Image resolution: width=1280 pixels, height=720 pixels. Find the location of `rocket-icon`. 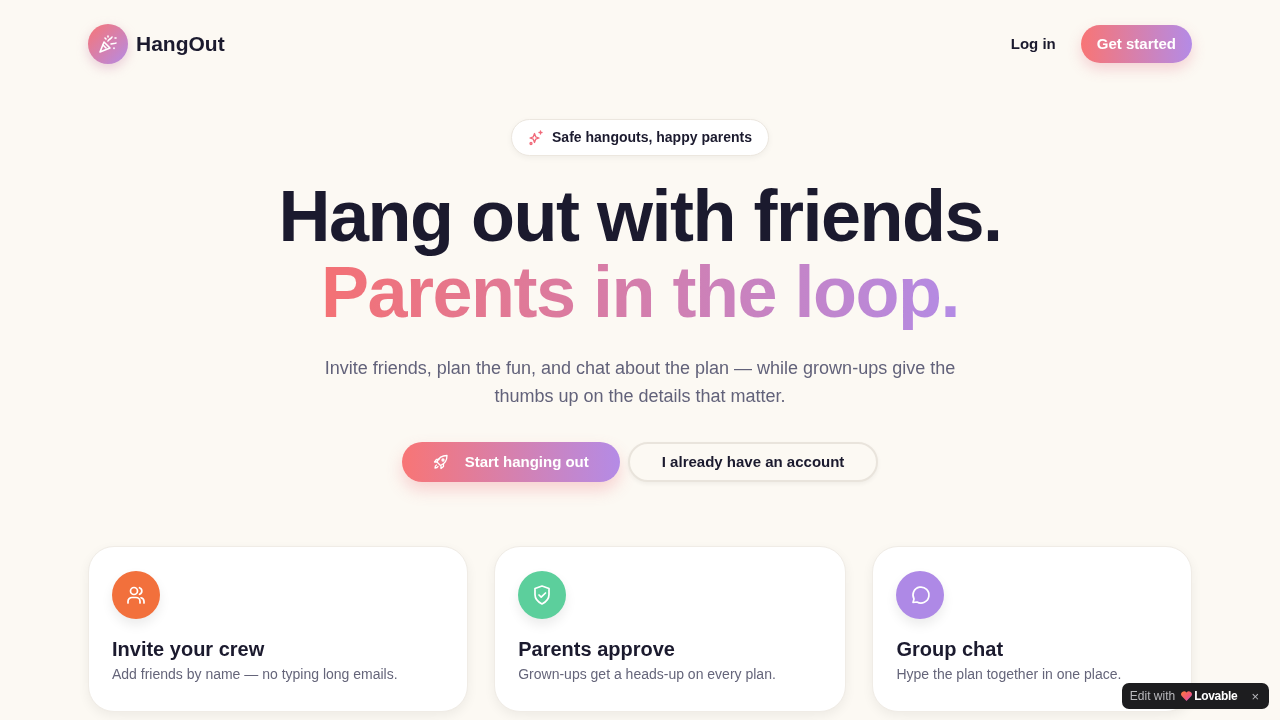

rocket-icon is located at coordinates (440, 462).